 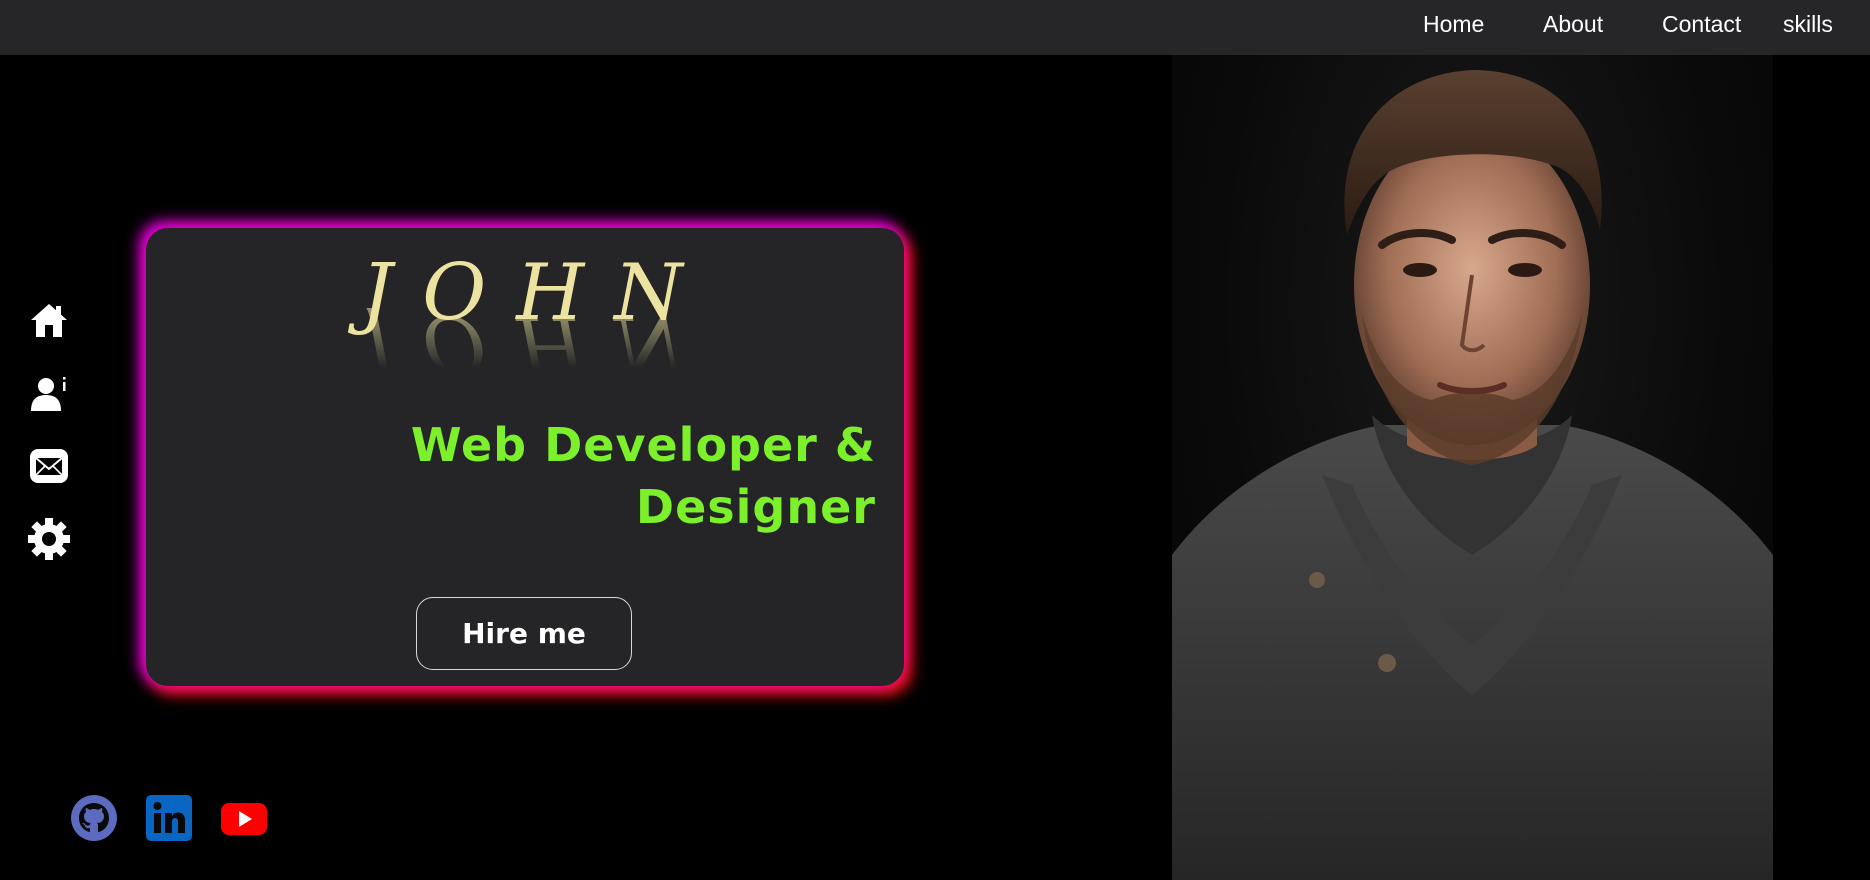 What do you see at coordinates (49, 321) in the screenshot?
I see `home-icon` at bounding box center [49, 321].